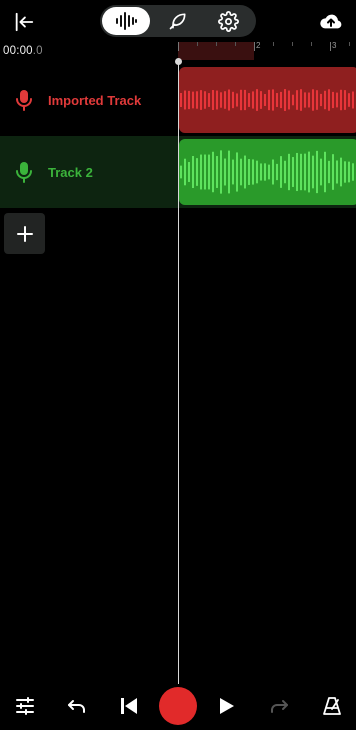 The width and height of the screenshot is (356, 730). What do you see at coordinates (94, 100) in the screenshot?
I see `track-name: Imported Track` at bounding box center [94, 100].